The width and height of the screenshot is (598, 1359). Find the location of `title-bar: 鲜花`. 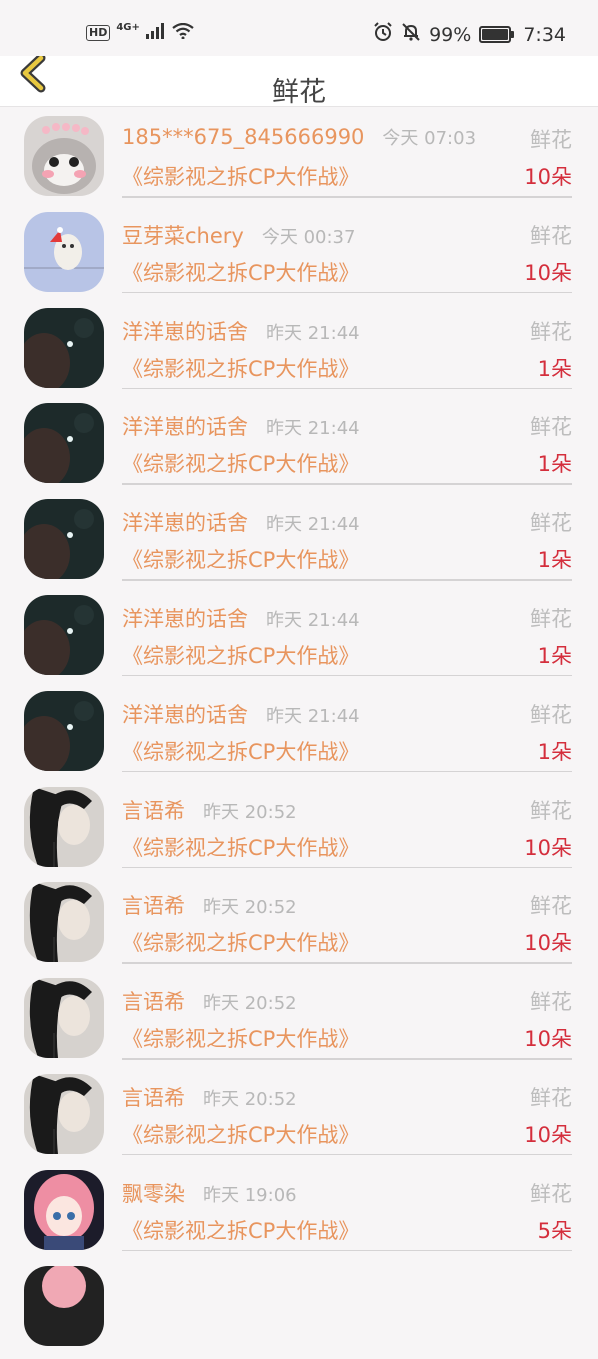

title-bar: 鲜花 is located at coordinates (299, 80).